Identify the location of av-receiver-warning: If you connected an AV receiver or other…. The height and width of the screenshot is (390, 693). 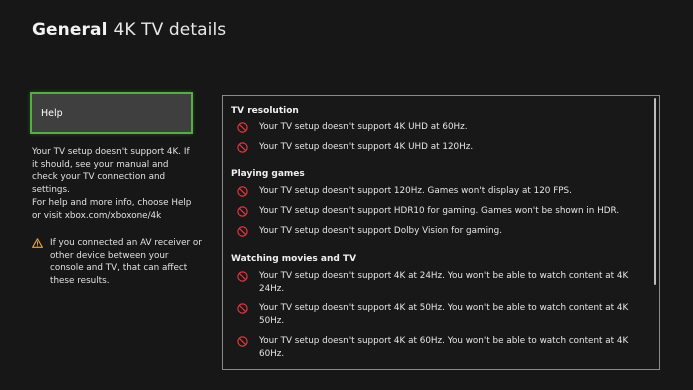
(117, 262).